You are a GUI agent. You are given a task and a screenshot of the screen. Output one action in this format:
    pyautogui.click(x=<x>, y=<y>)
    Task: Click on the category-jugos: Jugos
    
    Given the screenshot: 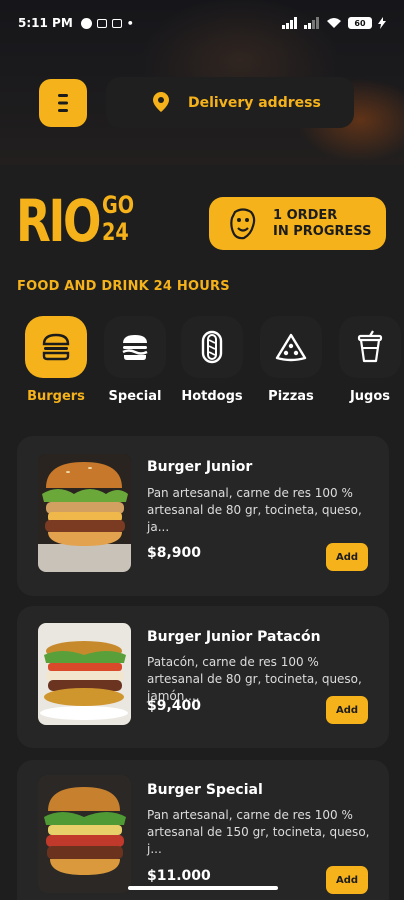 What is the action you would take?
    pyautogui.click(x=367, y=360)
    